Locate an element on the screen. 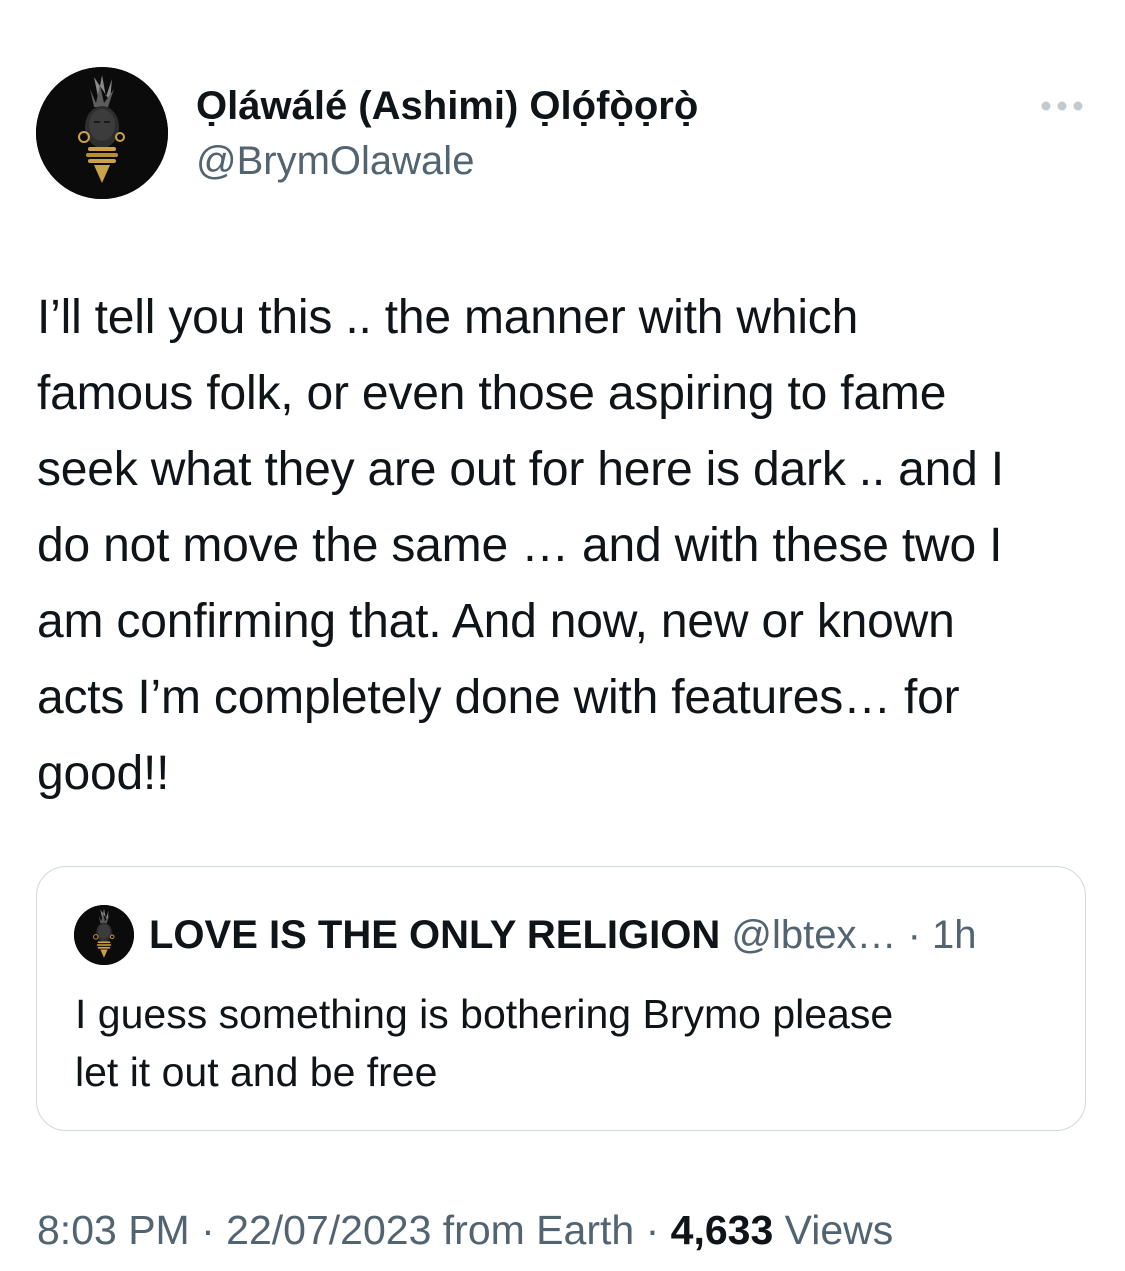 Image resolution: width=1125 pixels, height=1271 pixels. author-avatar is located at coordinates (102, 133).